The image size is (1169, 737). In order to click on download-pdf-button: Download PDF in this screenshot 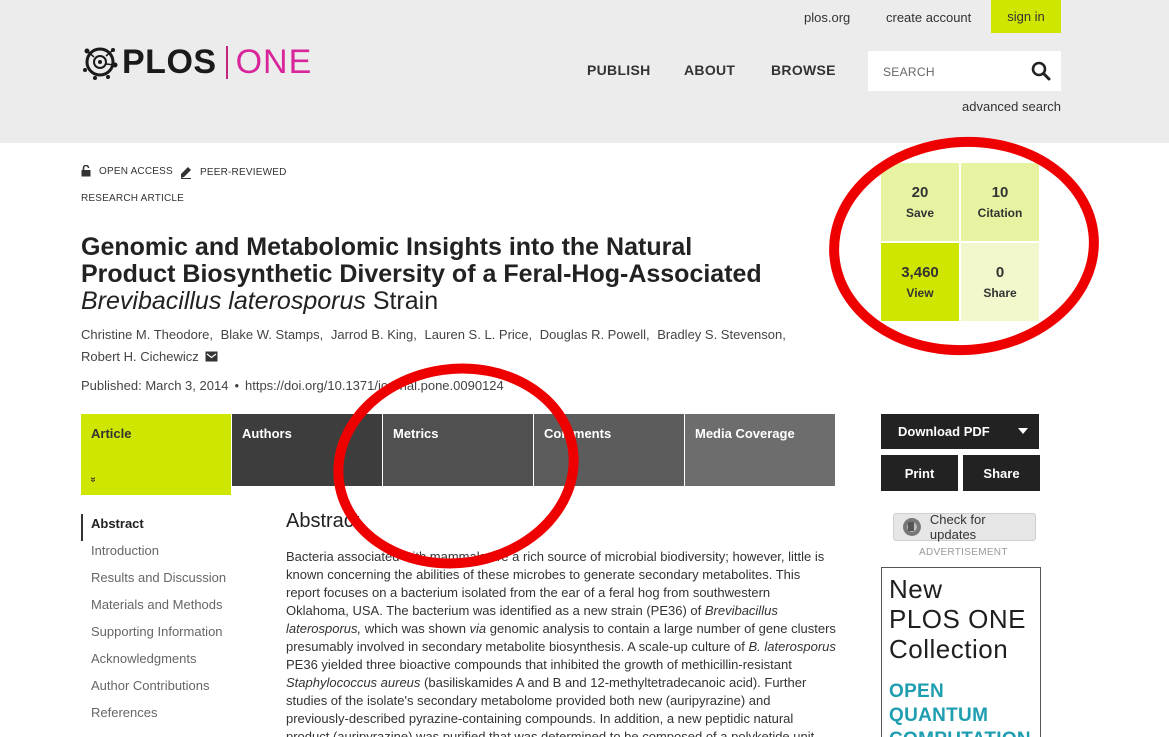, I will do `click(960, 431)`.